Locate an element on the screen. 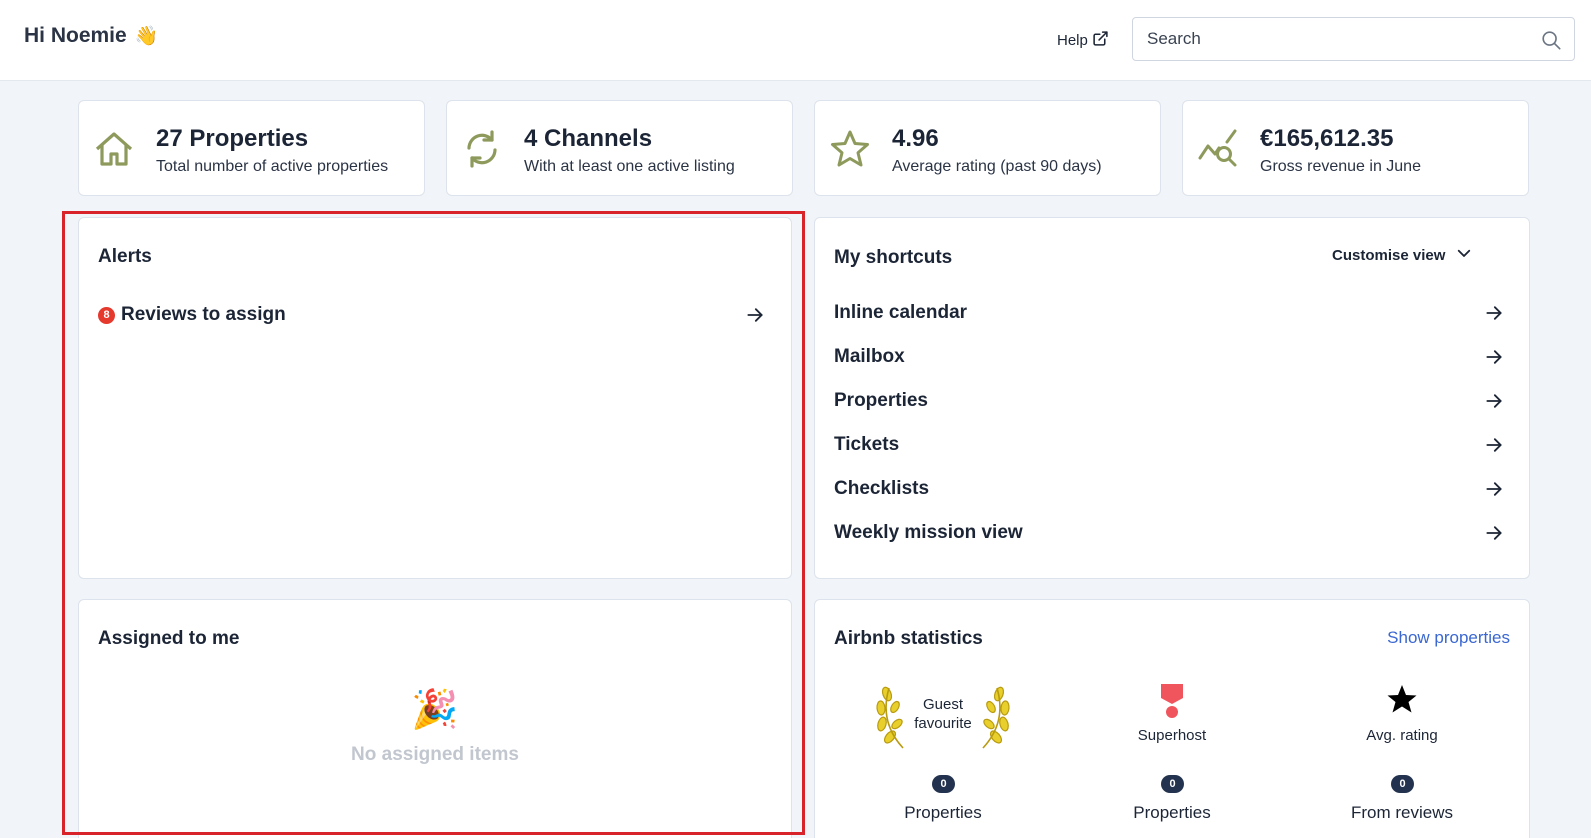 The height and width of the screenshot is (838, 1591). alert-label: Reviews to assign is located at coordinates (203, 314).